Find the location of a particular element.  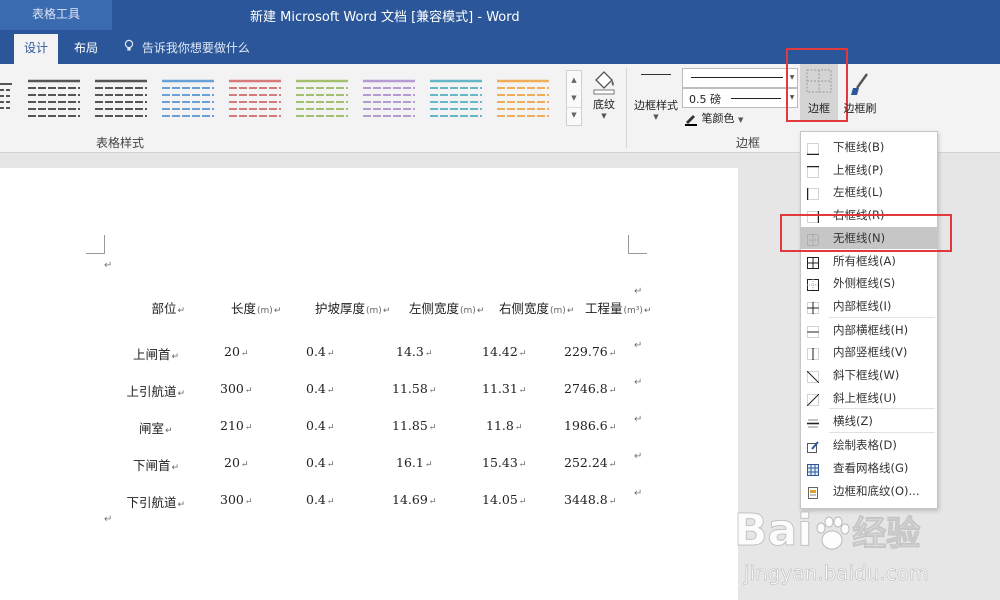

gallery-scroll: ▲ ▼ ▼ is located at coordinates (574, 98).